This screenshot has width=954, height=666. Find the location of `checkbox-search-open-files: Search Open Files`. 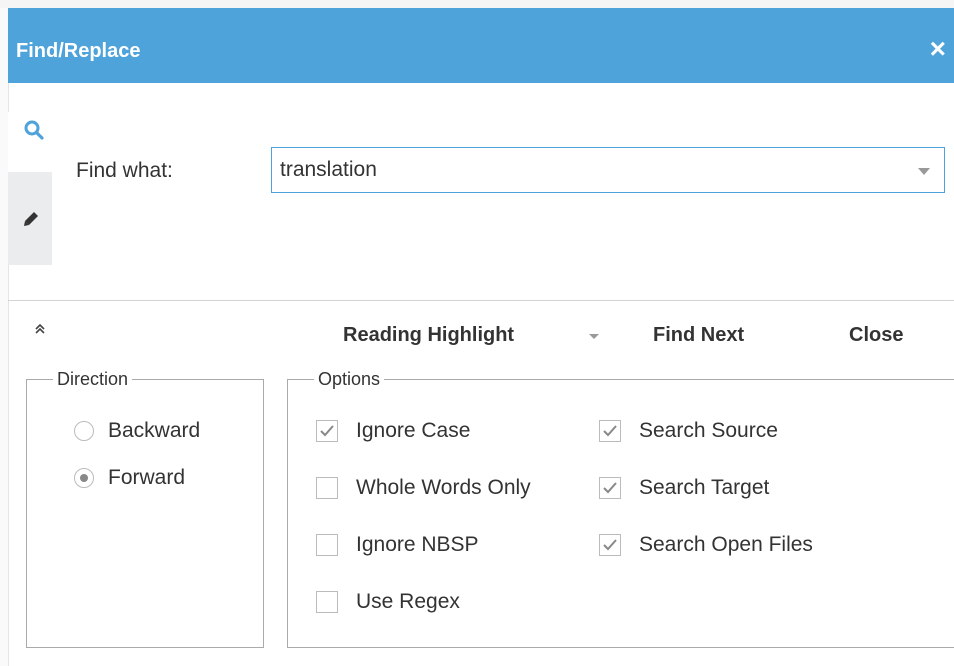

checkbox-search-open-files: Search Open Files is located at coordinates (706, 545).